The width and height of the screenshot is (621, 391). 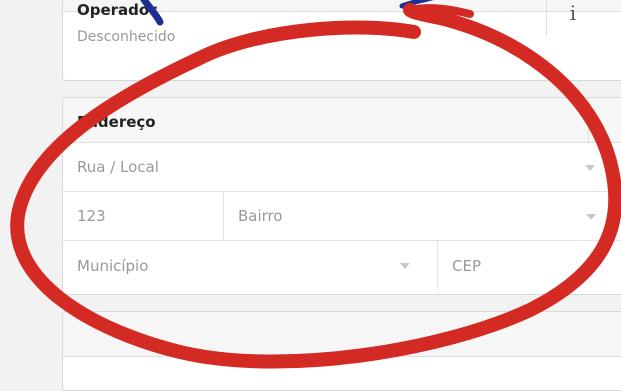 I want to click on next-panel-header, so click(x=342, y=334).